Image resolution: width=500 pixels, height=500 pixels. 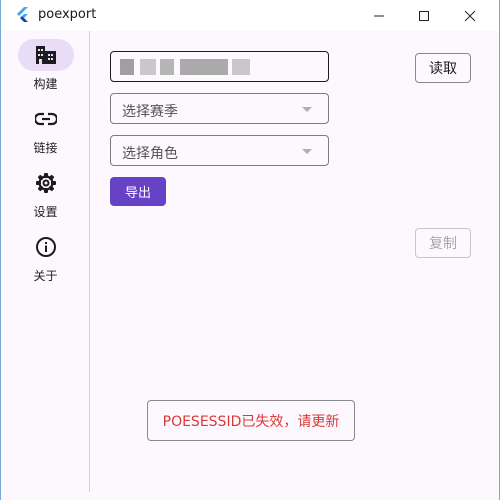 I want to click on building-icon, so click(x=45, y=55).